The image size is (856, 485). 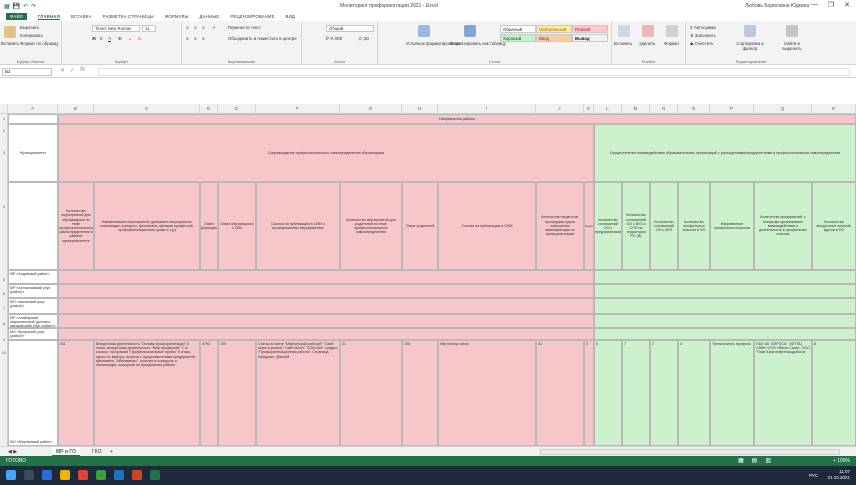 I want to click on excel-icon, so click(x=155, y=475).